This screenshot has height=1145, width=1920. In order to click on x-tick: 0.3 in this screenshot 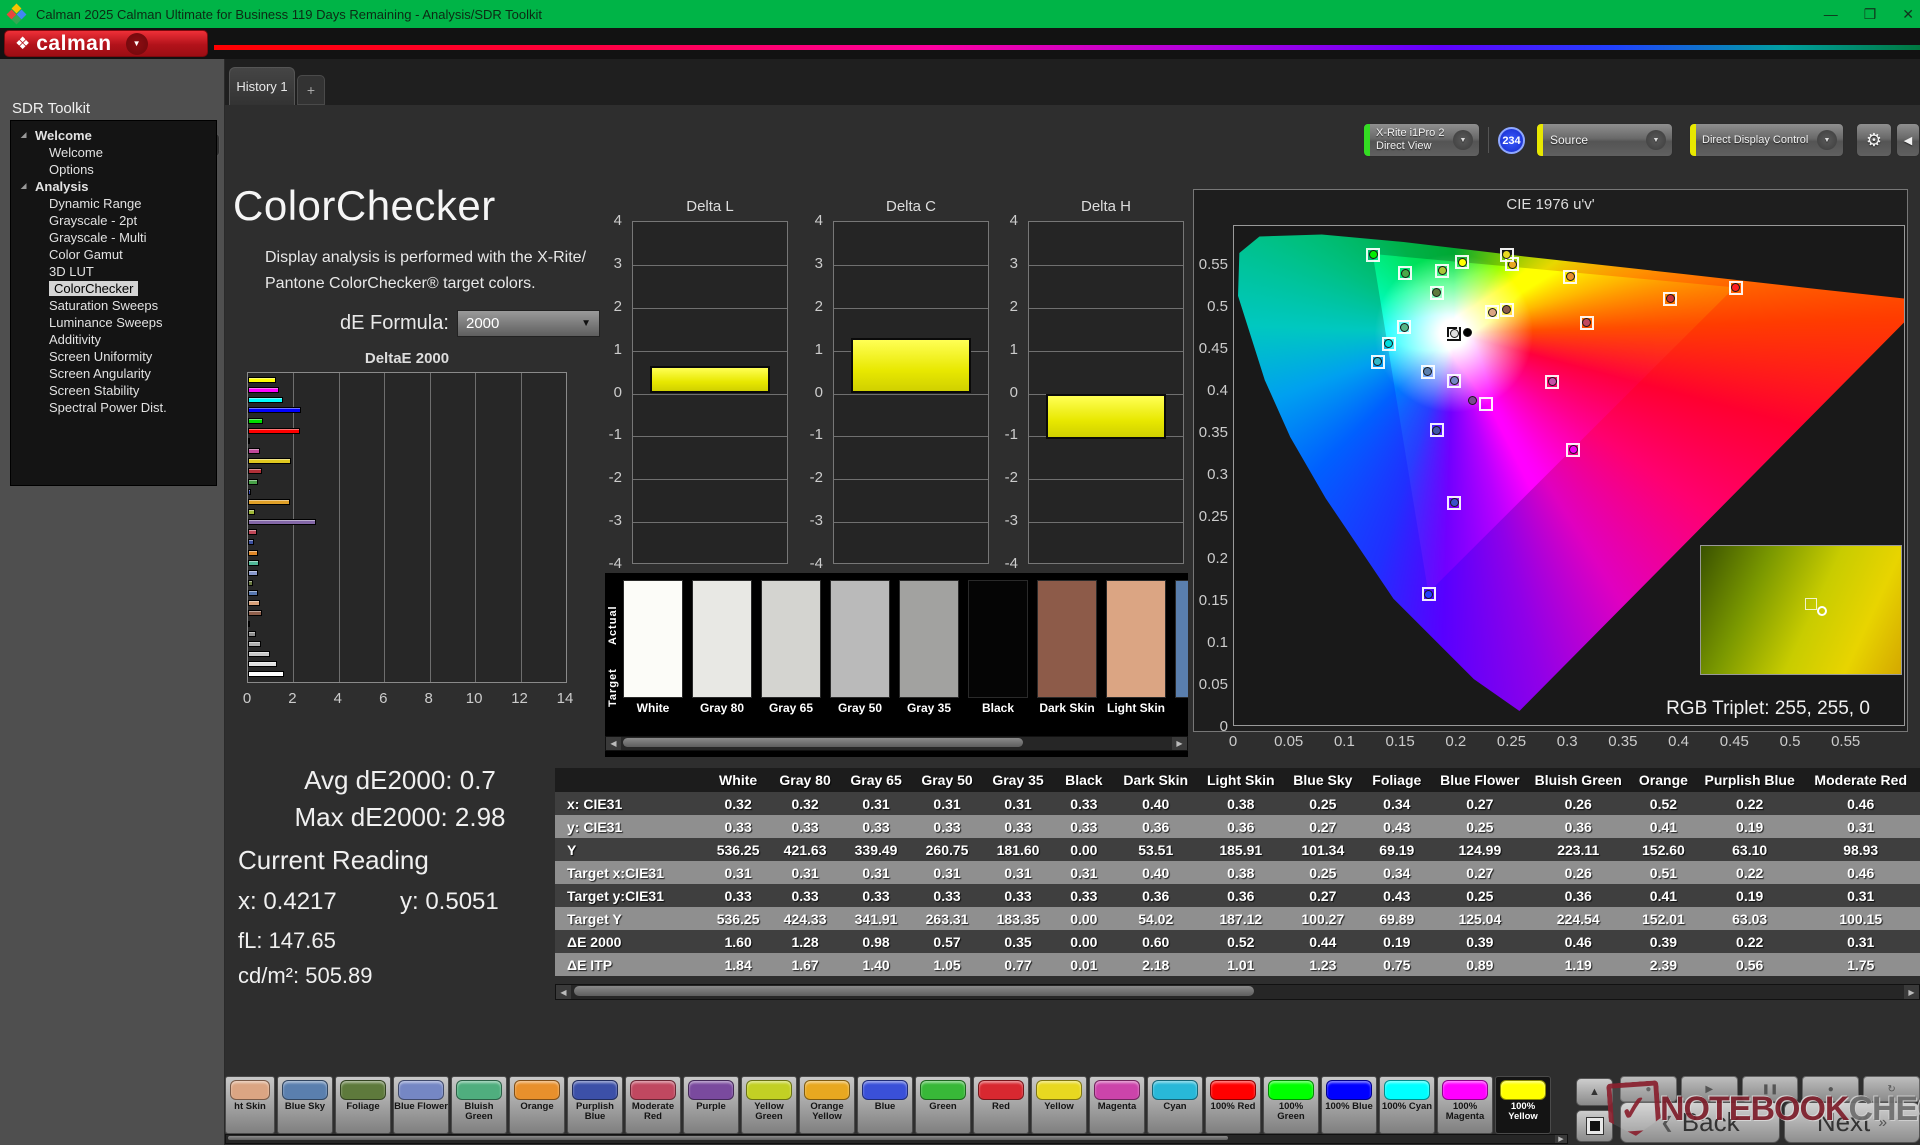, I will do `click(1567, 741)`.